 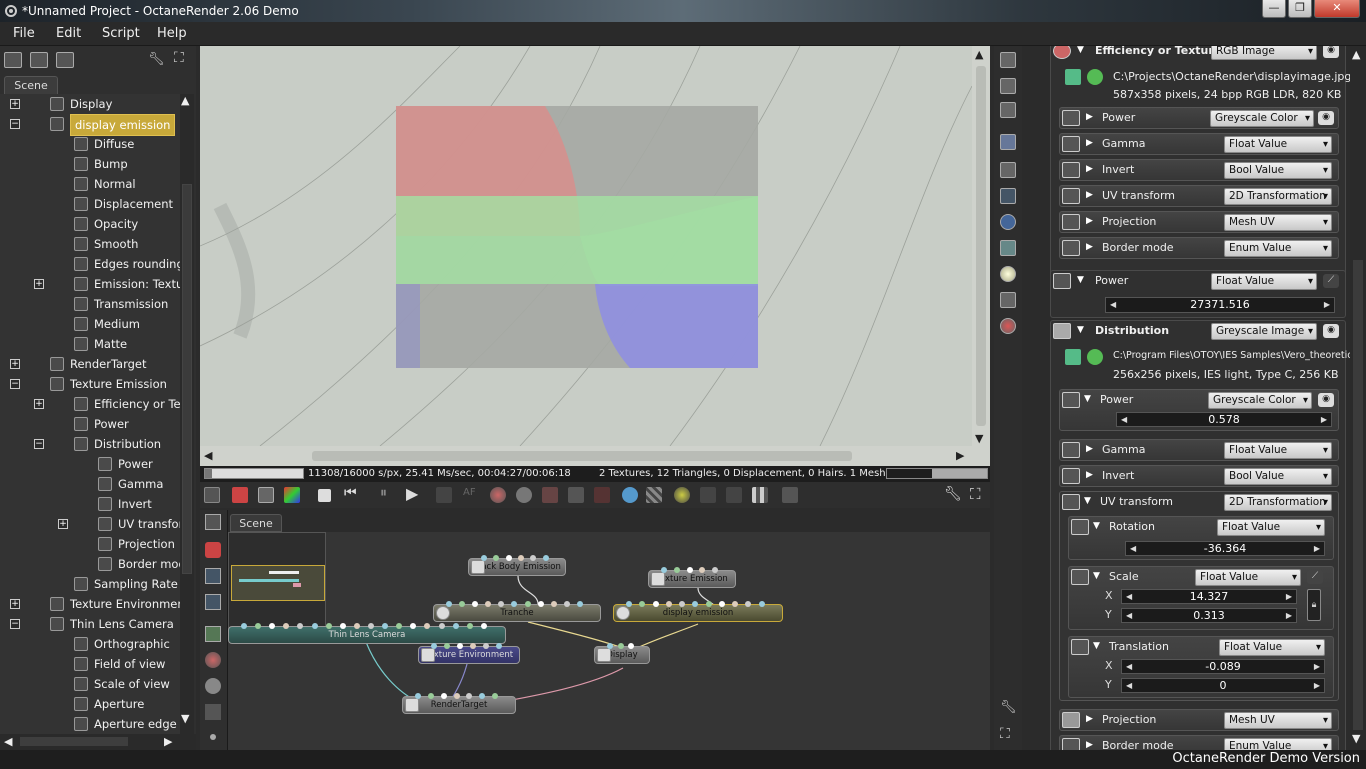 What do you see at coordinates (266, 495) in the screenshot?
I see `fit-view-icon` at bounding box center [266, 495].